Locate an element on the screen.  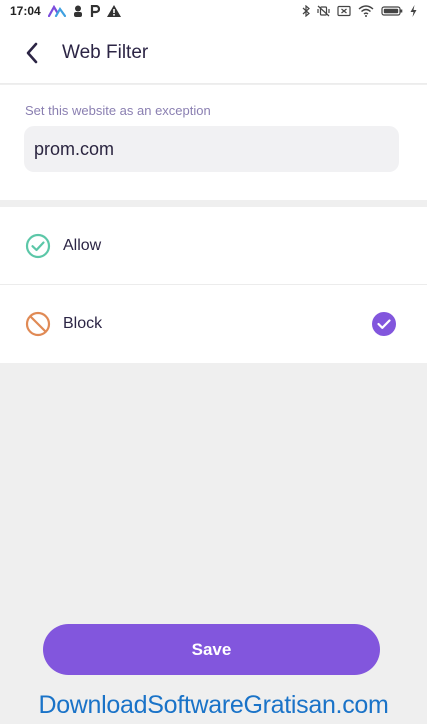
app-header: Web Filter is located at coordinates (213, 53).